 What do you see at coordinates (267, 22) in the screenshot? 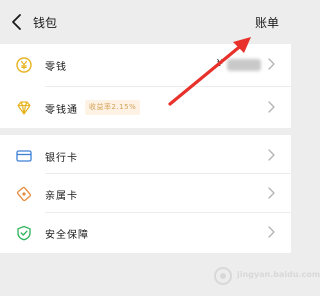
I see `bill-link: 账单` at bounding box center [267, 22].